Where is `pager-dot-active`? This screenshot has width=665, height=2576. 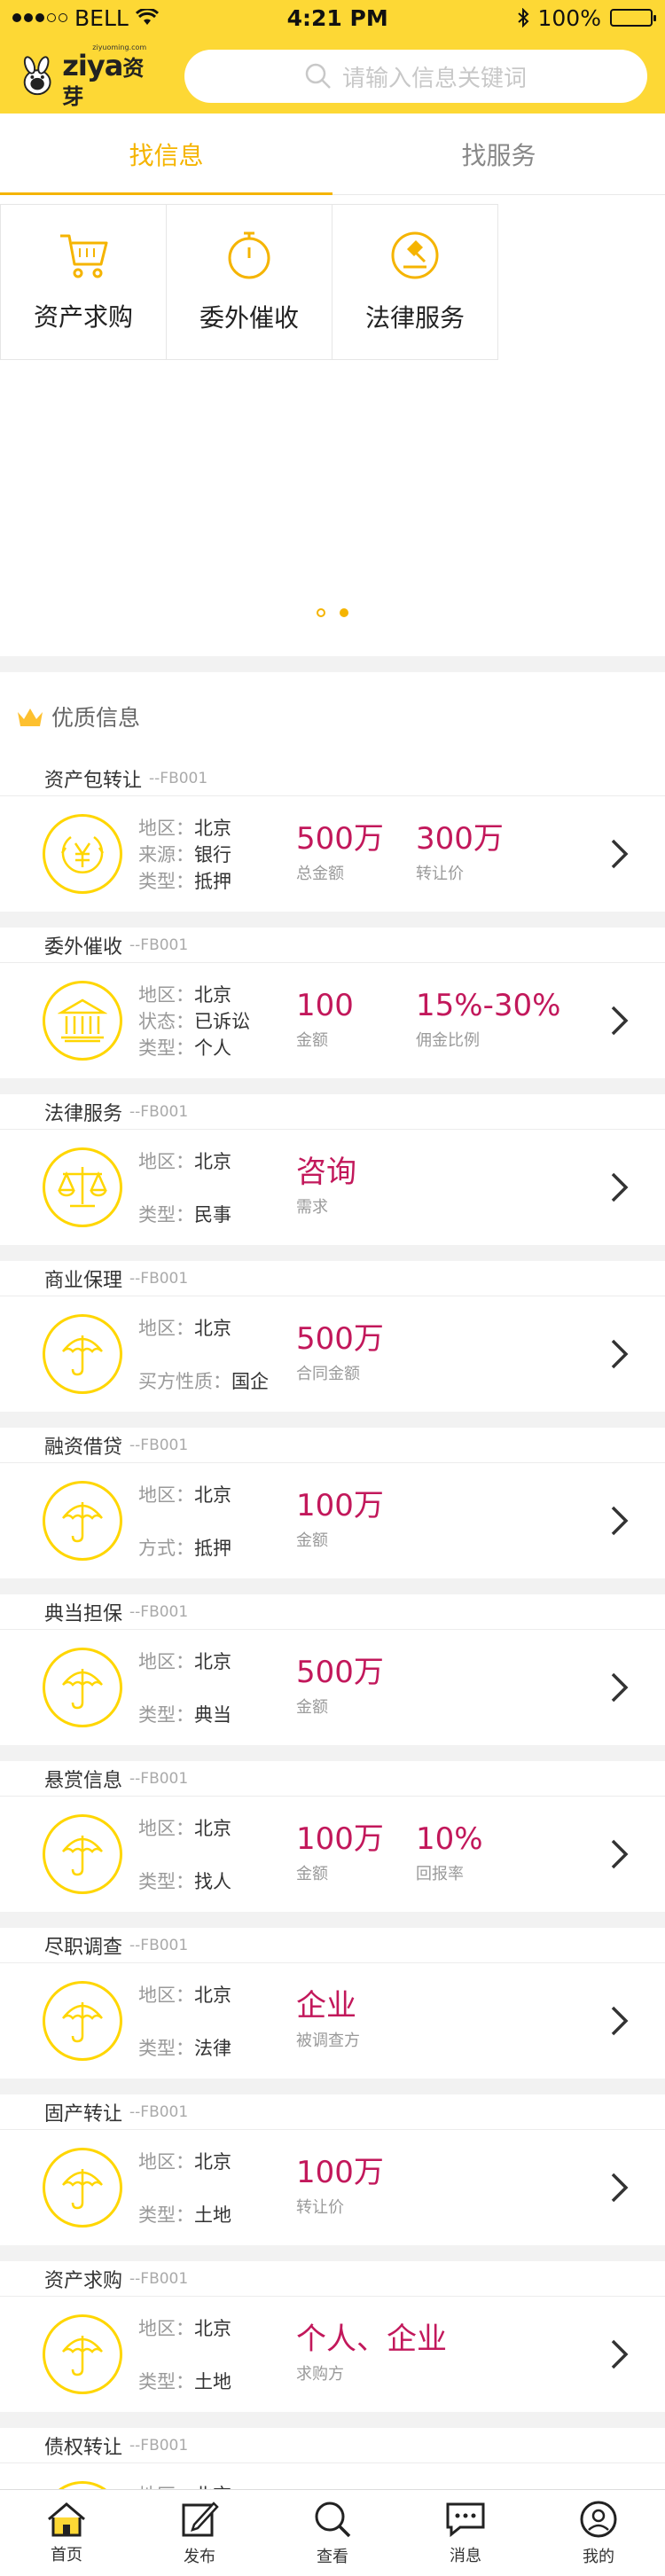
pager-dot-active is located at coordinates (344, 612).